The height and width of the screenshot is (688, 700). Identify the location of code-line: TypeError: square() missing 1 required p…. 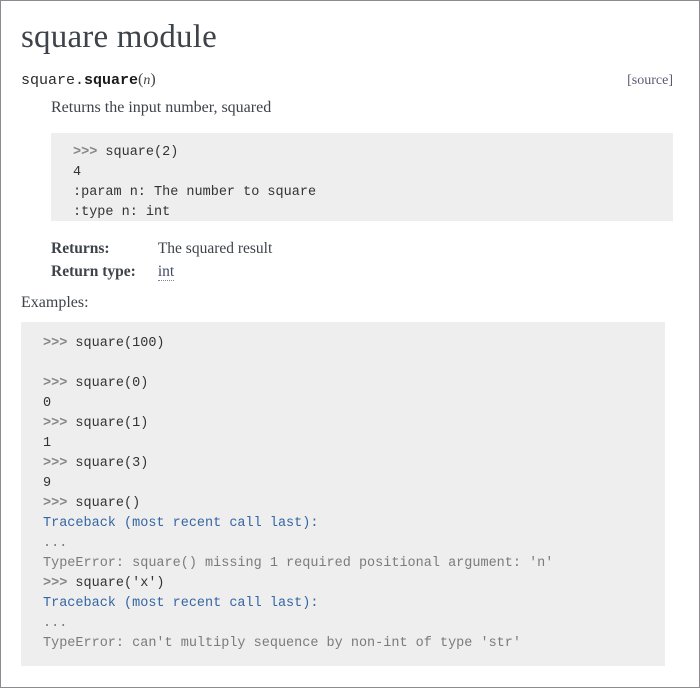
(298, 563).